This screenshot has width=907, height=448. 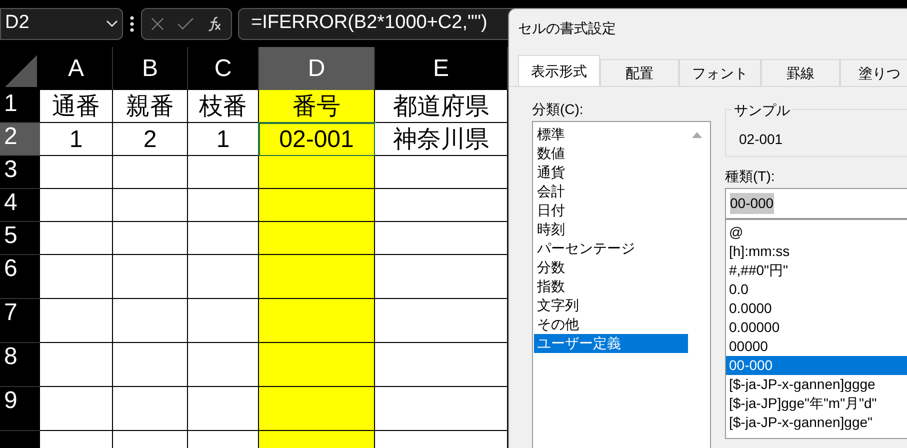 I want to click on type-item: [$-ja-JP-x-gannen]ggge, so click(x=816, y=384).